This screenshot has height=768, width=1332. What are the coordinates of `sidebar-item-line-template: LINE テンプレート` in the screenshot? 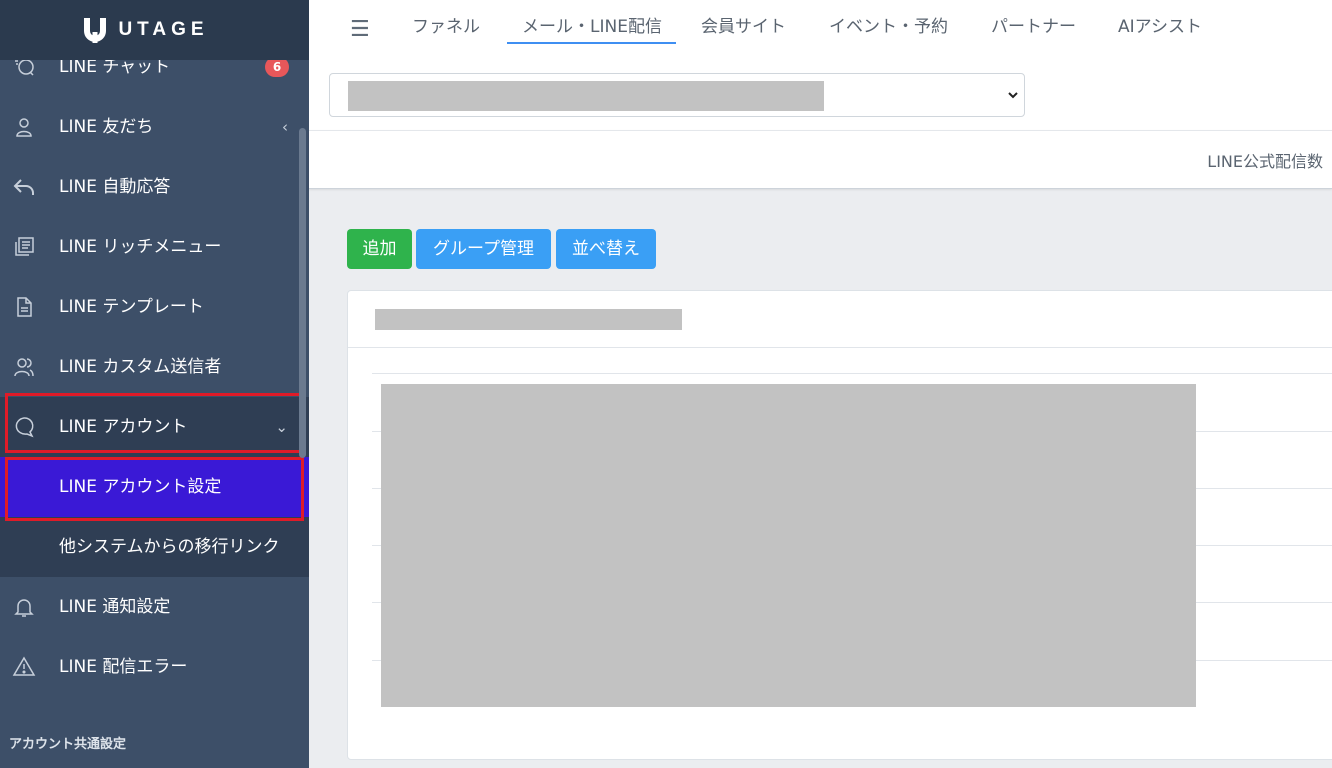 It's located at (150, 307).